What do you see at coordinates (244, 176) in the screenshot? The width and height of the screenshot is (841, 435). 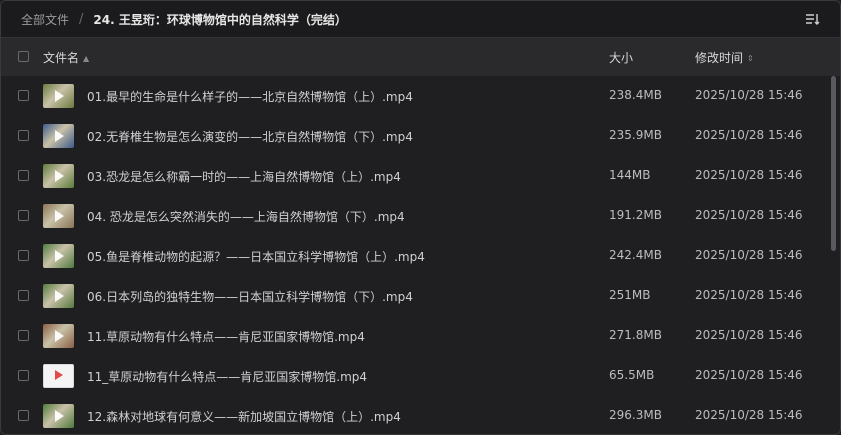 I see `file-name: 03.恐龙是怎么称霸一时的——上海自然博物馆（上）.mp4` at bounding box center [244, 176].